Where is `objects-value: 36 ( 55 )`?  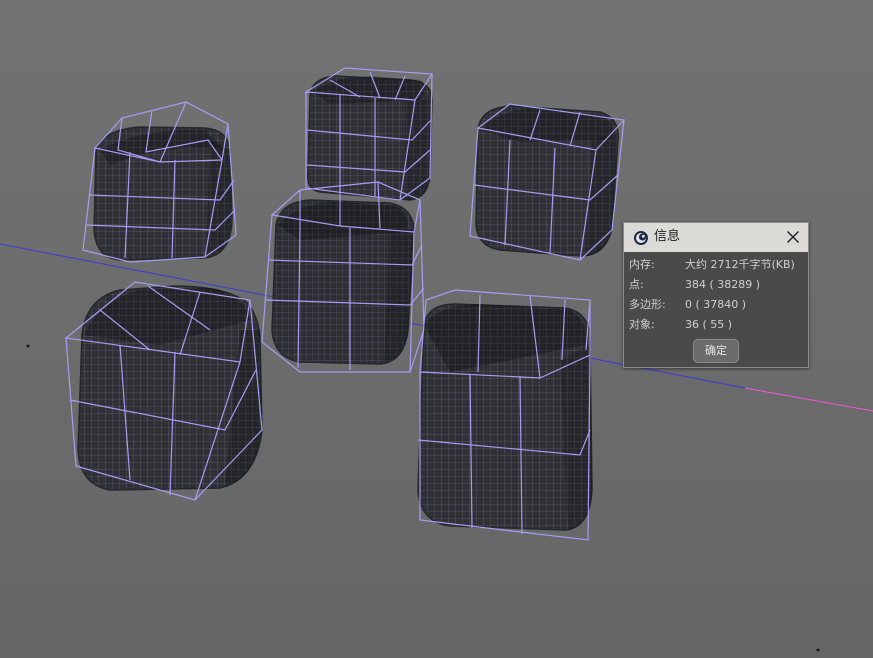
objects-value: 36 ( 55 ) is located at coordinates (709, 324).